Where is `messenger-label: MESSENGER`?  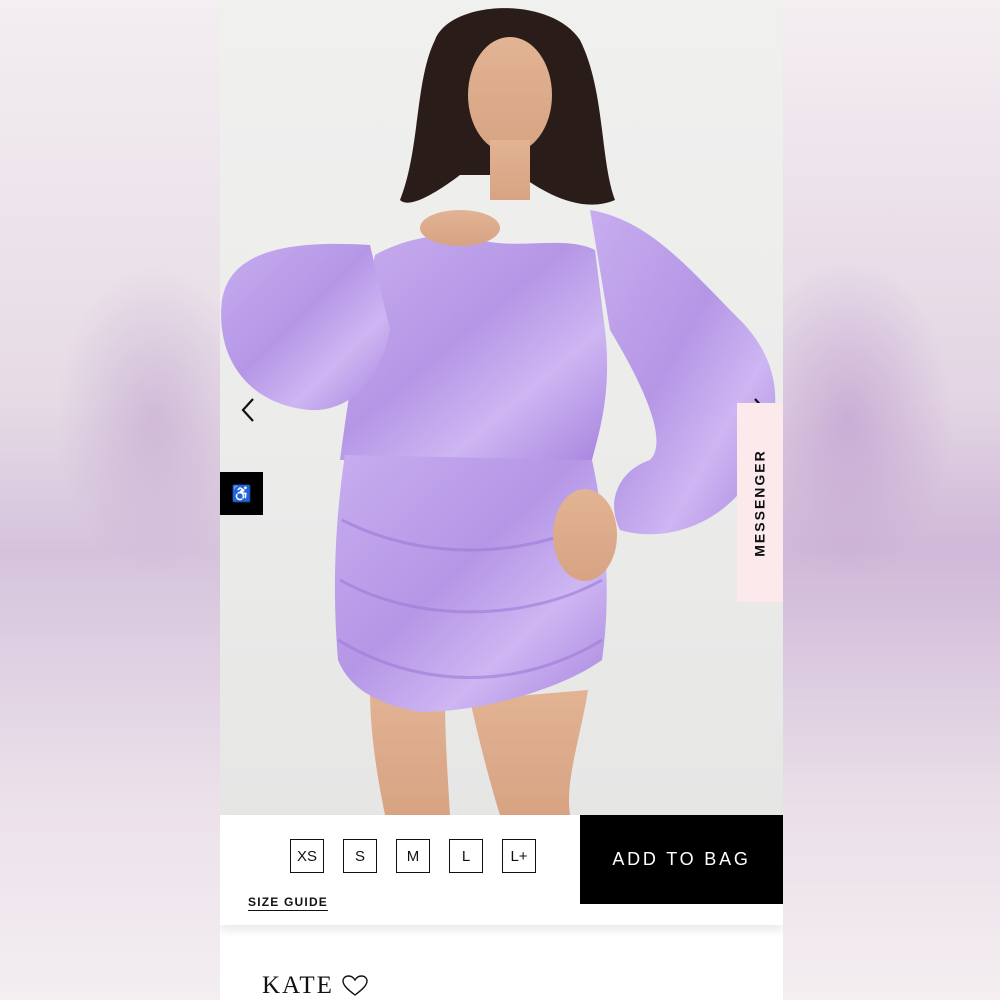 messenger-label: MESSENGER is located at coordinates (760, 502).